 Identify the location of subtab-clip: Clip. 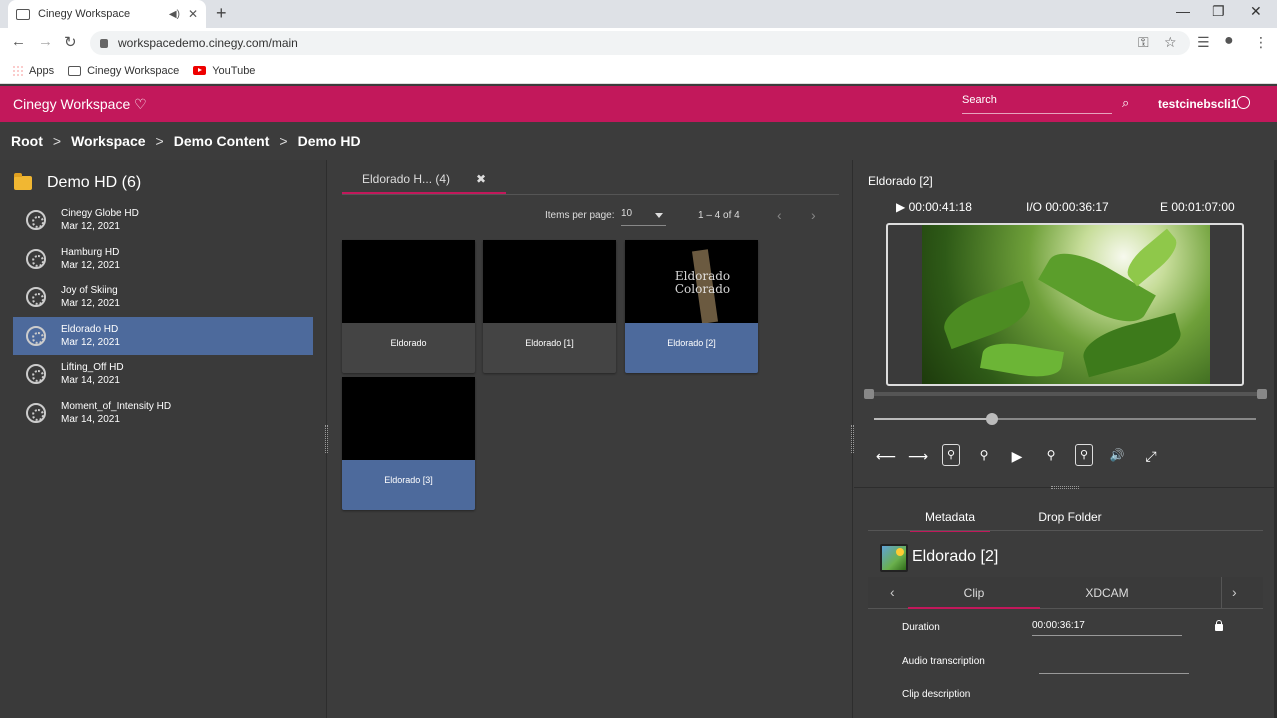
(974, 597).